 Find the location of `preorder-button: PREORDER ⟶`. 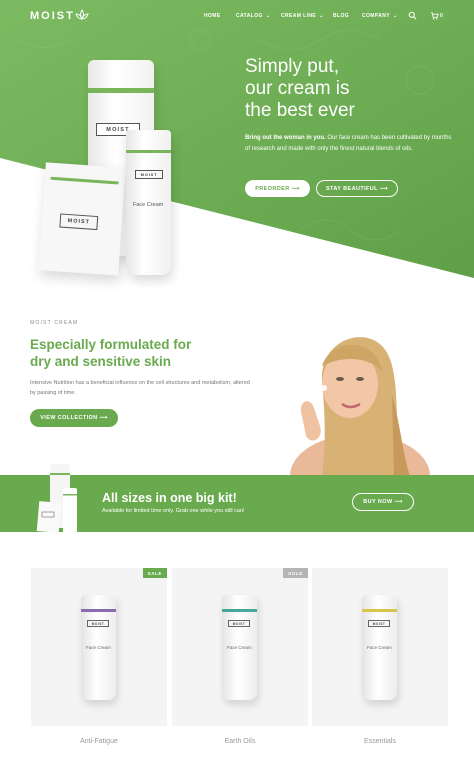

preorder-button: PREORDER ⟶ is located at coordinates (277, 188).